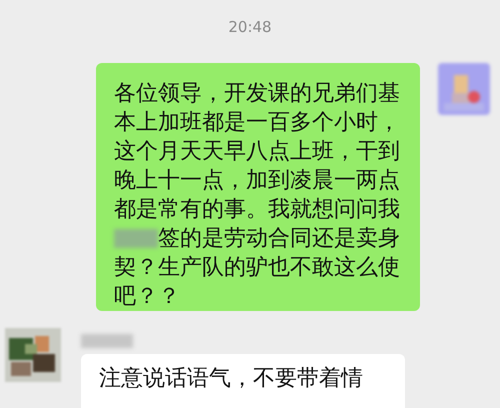 The width and height of the screenshot is (500, 408). What do you see at coordinates (136, 238) in the screenshot?
I see `redaction-blur` at bounding box center [136, 238].